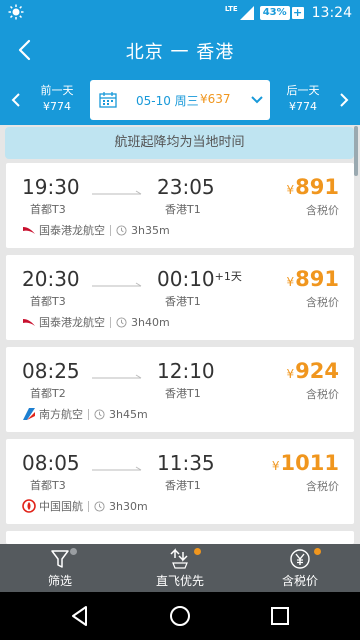 Image resolution: width=360 pixels, height=640 pixels. What do you see at coordinates (300, 559) in the screenshot?
I see `yen-icon` at bounding box center [300, 559].